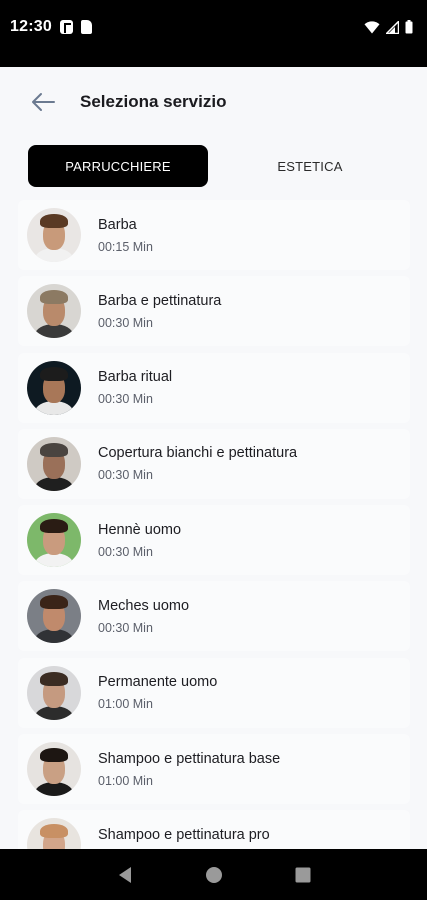  I want to click on service-text: Shampoo e pettinatura base 01:00 Min, so click(189, 769).